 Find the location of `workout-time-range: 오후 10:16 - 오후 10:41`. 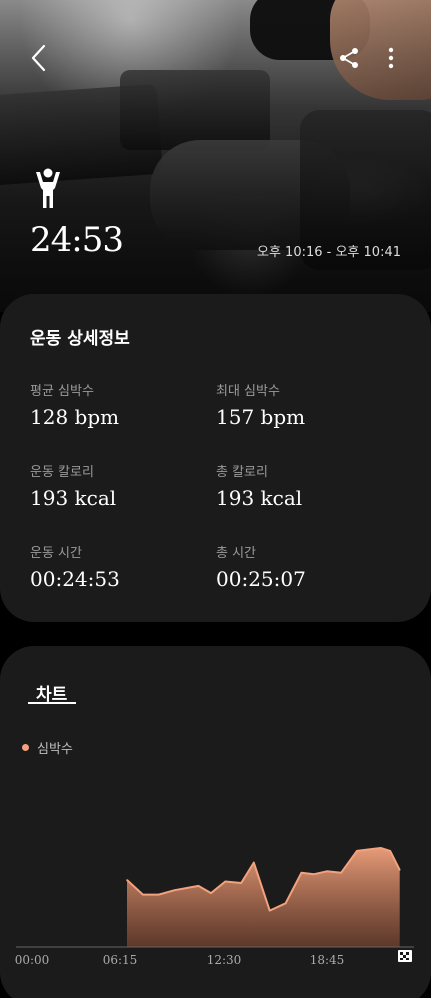

workout-time-range: 오후 10:16 - 오후 10:41 is located at coordinates (329, 252).